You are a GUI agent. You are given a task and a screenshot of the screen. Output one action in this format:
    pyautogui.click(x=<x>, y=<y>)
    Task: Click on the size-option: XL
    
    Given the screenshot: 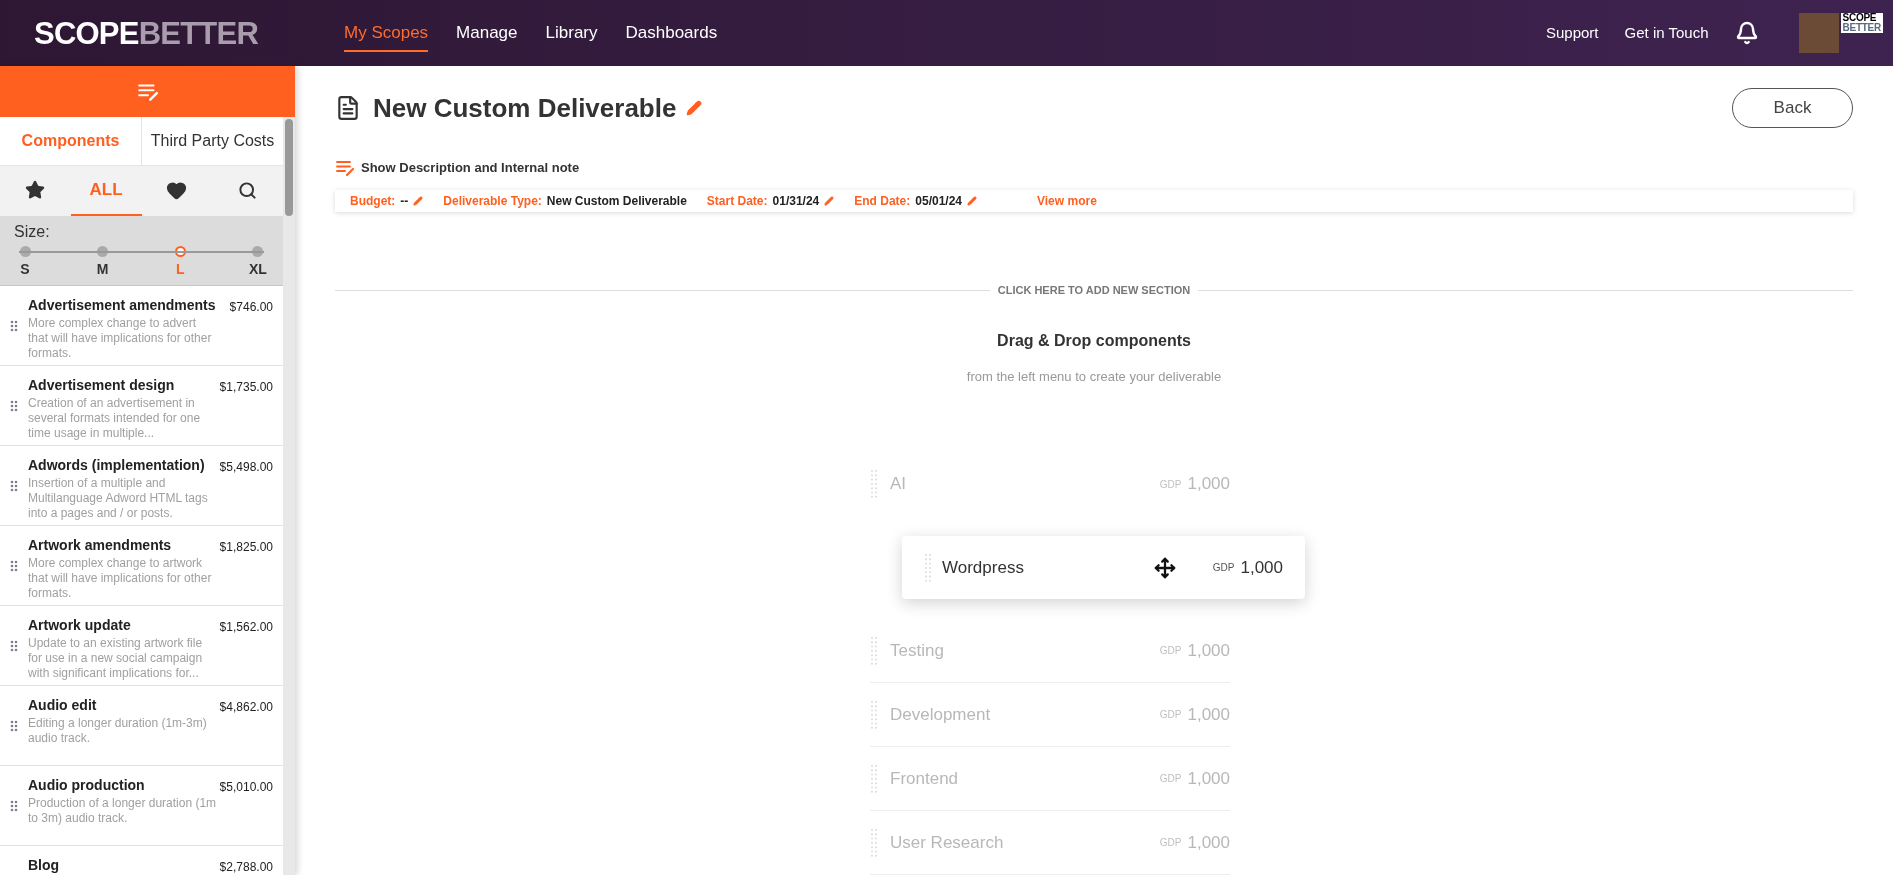 What is the action you would take?
    pyautogui.click(x=257, y=263)
    